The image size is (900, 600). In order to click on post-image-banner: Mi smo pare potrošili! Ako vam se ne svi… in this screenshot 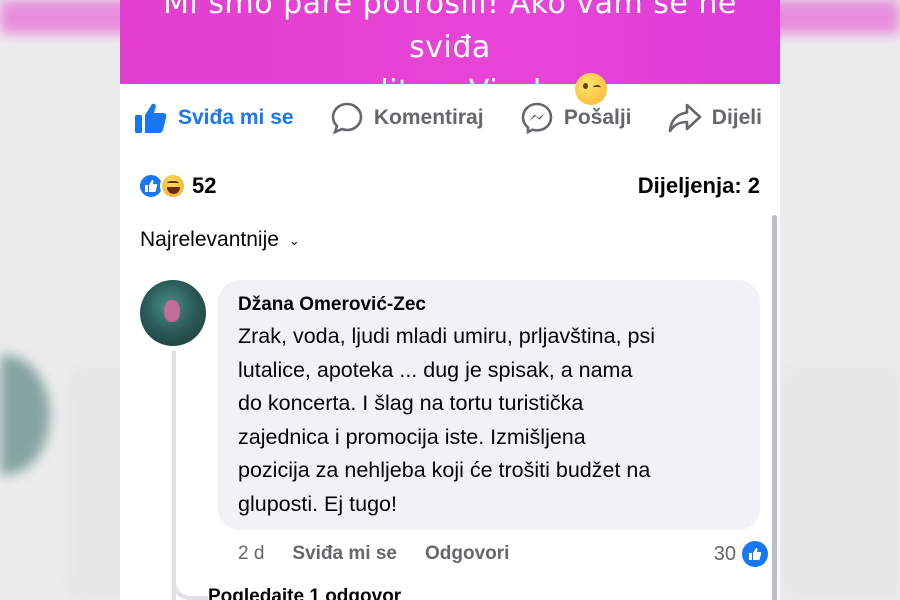, I will do `click(450, 54)`.